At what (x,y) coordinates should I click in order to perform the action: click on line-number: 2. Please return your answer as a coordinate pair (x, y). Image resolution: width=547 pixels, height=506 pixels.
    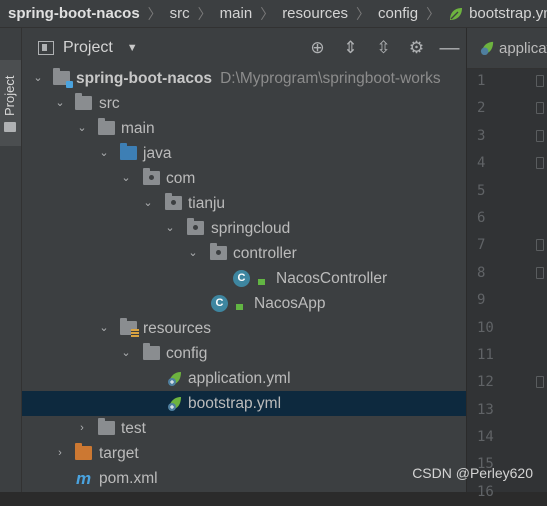
    Looking at the image, I should click on (507, 108).